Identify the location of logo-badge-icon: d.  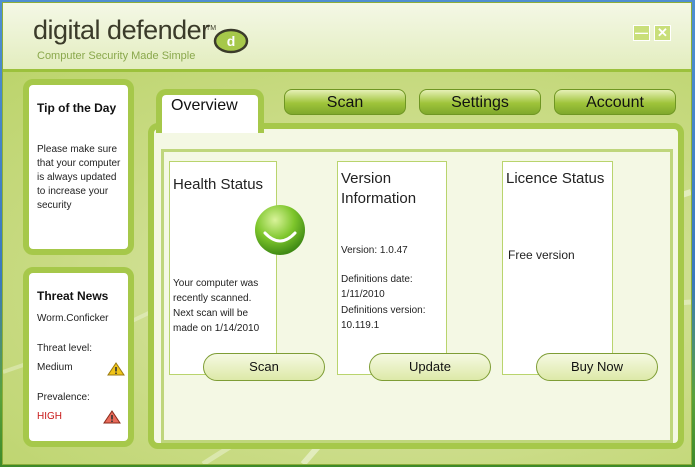
(231, 41).